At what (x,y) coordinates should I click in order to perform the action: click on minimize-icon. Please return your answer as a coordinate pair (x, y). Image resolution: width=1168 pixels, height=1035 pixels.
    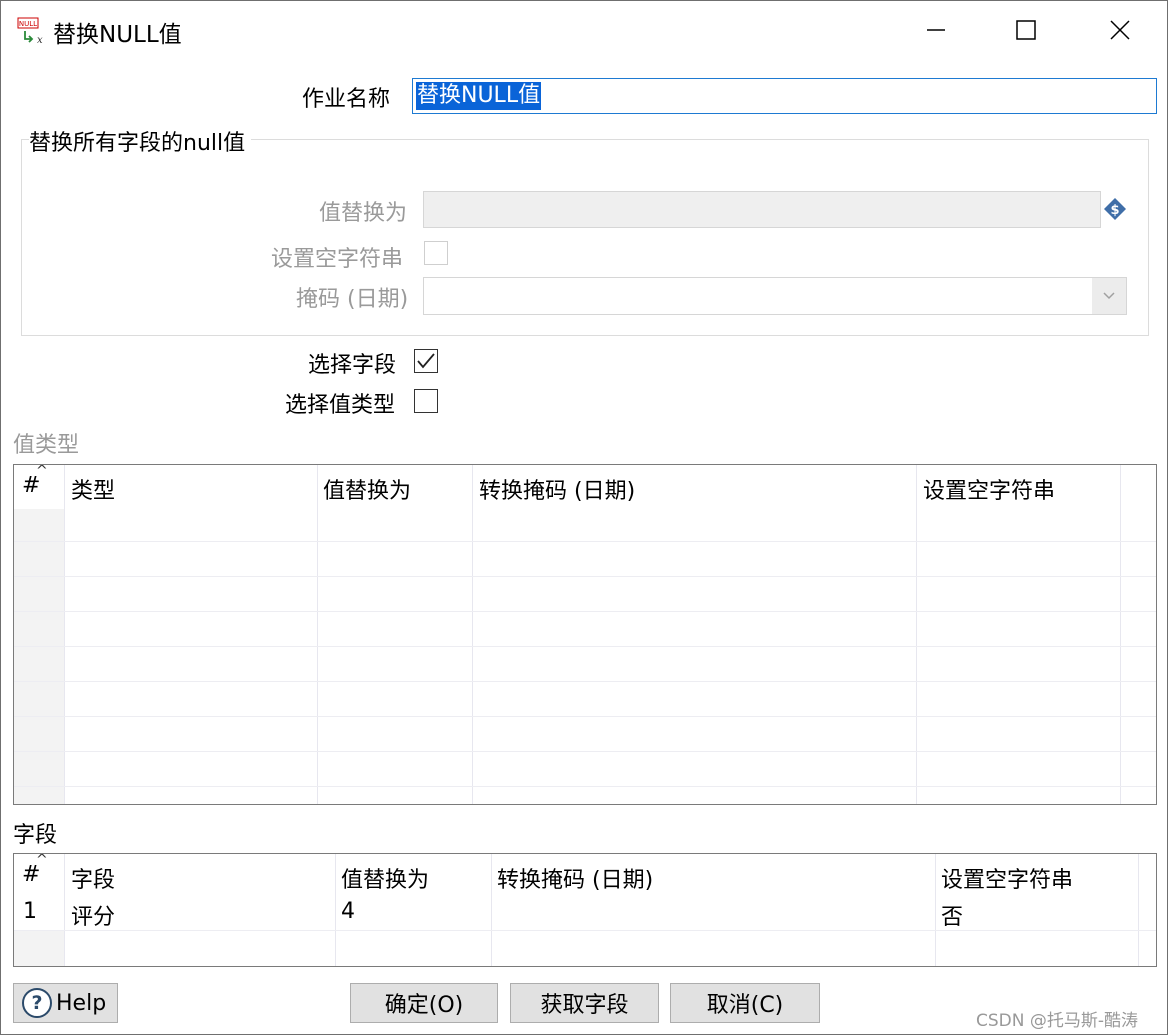
    Looking at the image, I should click on (936, 30).